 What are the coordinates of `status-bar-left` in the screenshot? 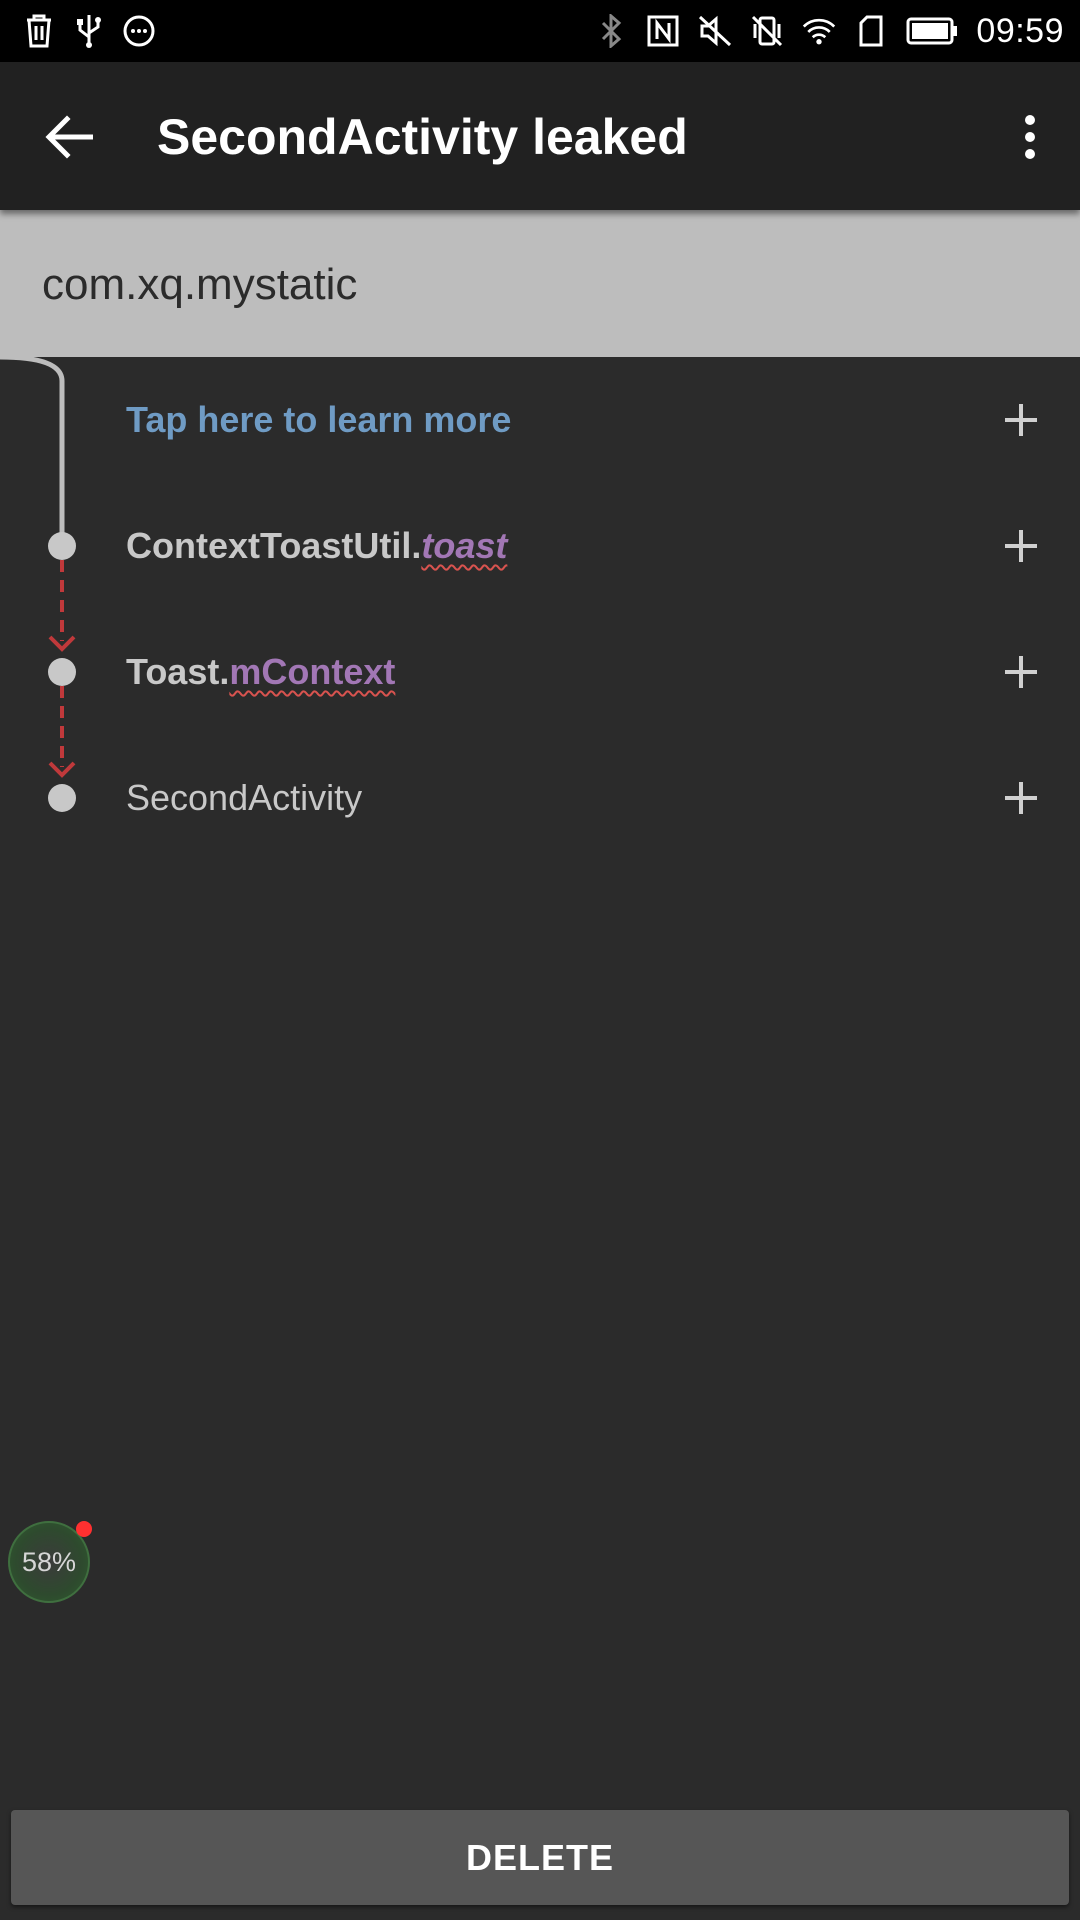 It's located at (89, 31).